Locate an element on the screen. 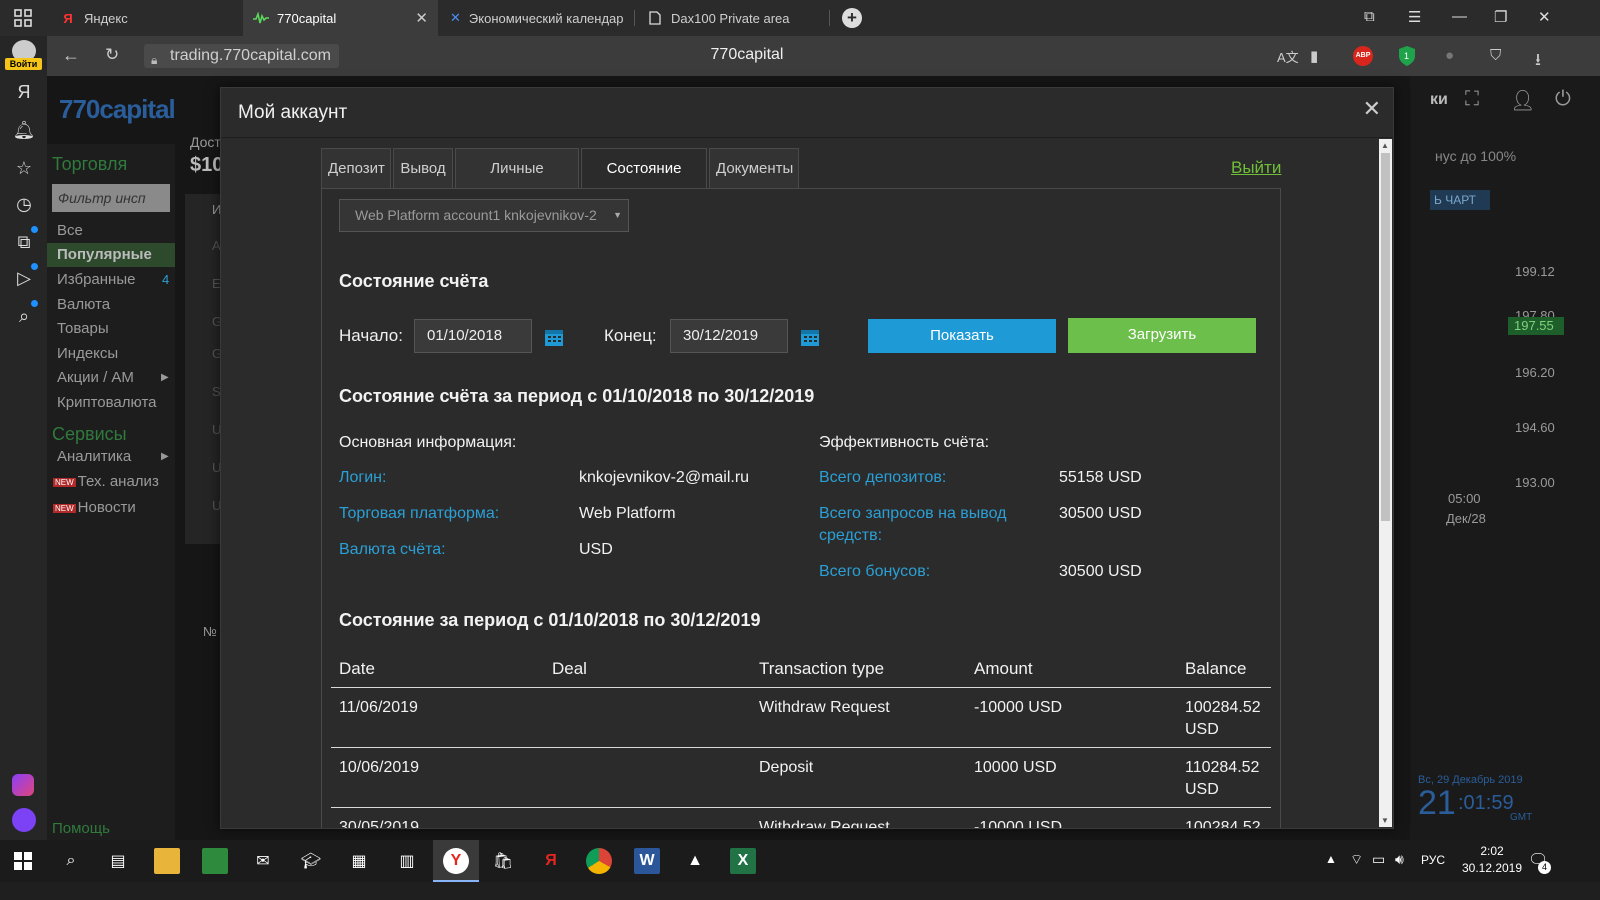  search-page-icon: ⌕ is located at coordinates (24, 316).